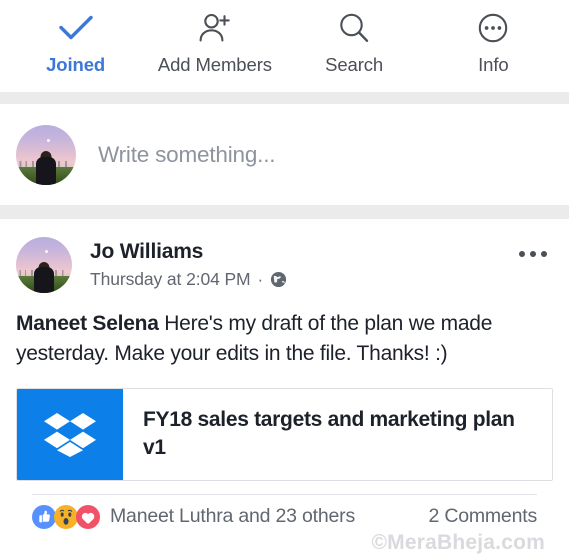  I want to click on reaction-icons, so click(66, 516).